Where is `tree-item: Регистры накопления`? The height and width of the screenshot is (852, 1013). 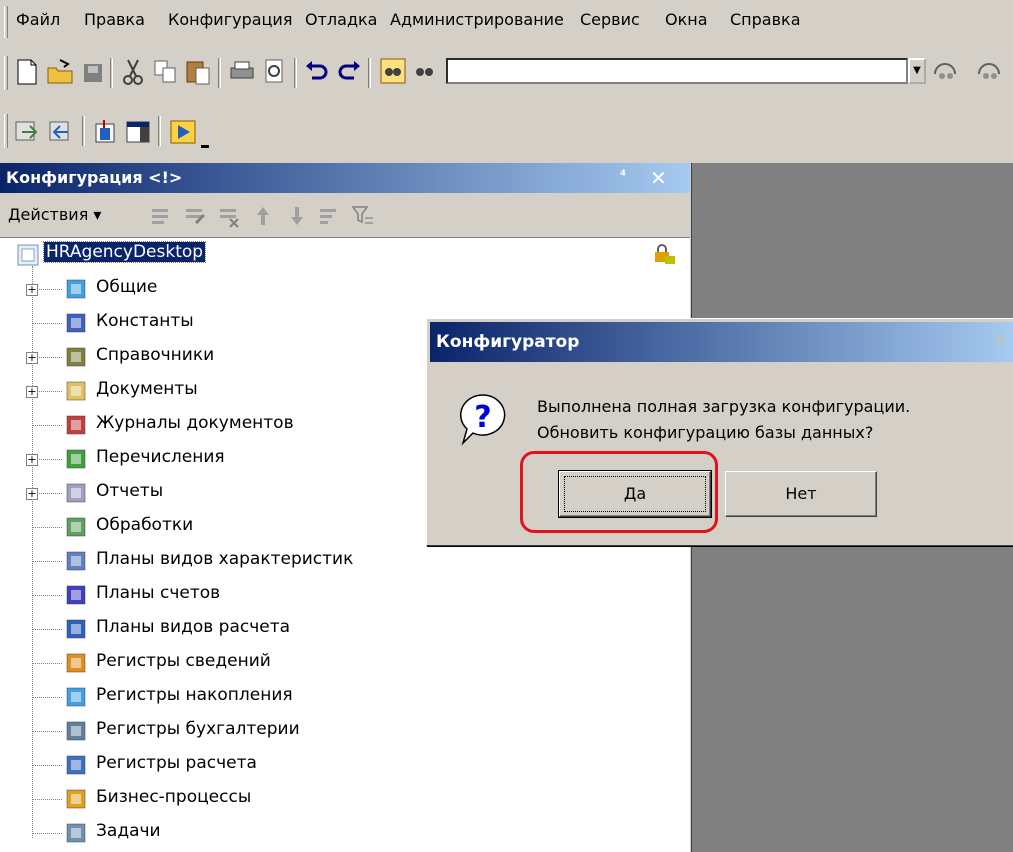
tree-item: Регистры накопления is located at coordinates (345, 697).